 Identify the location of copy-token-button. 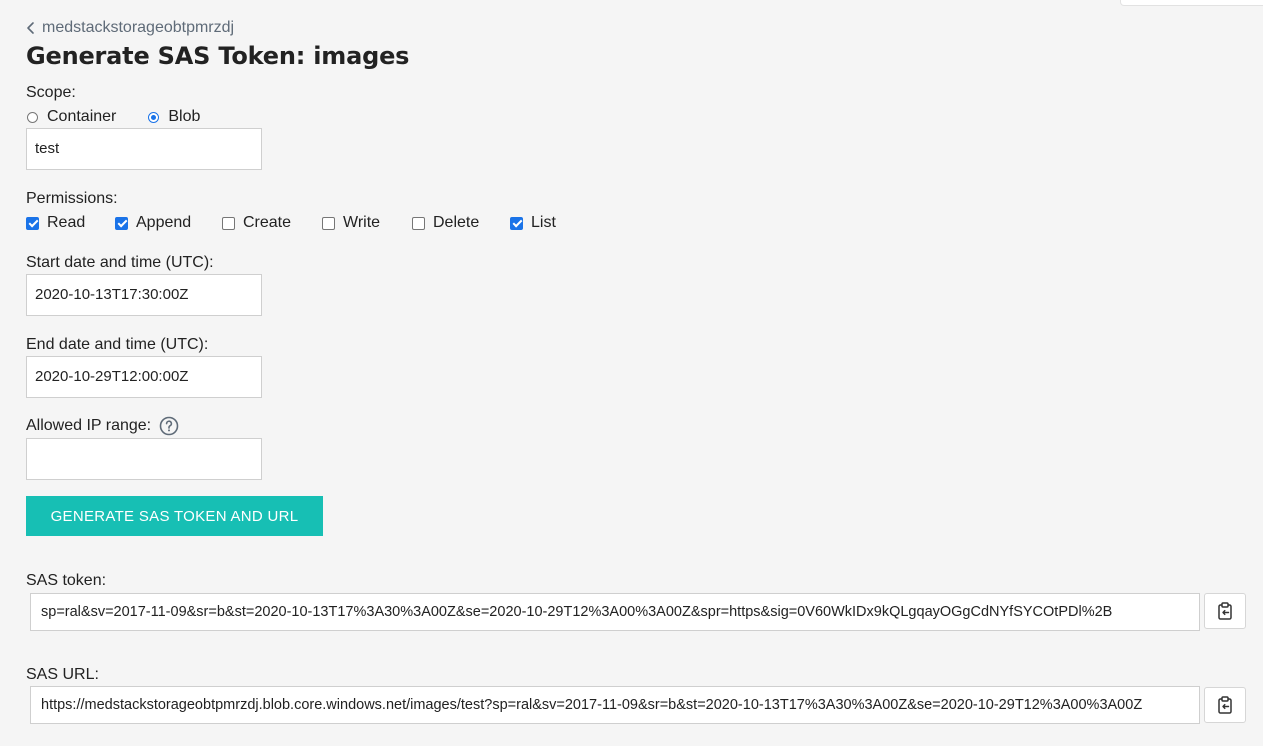
(1225, 611).